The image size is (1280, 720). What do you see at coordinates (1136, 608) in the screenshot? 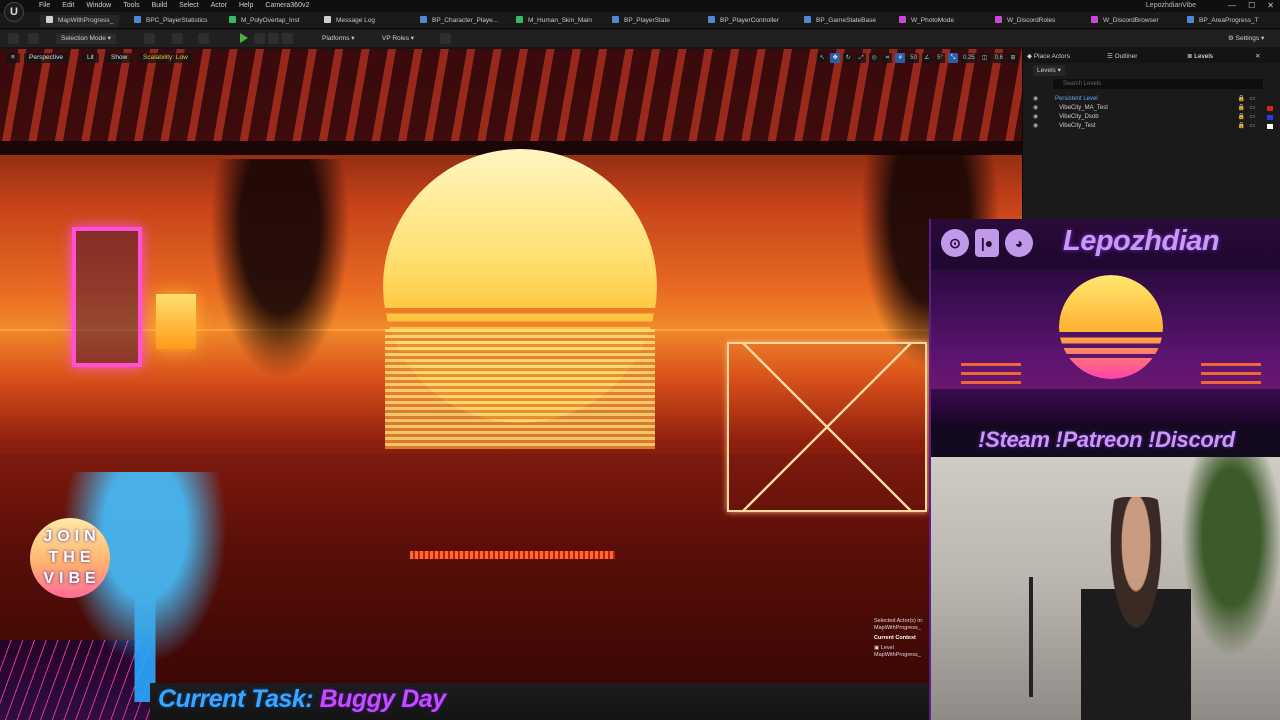
I see `streamer-graphic` at bounding box center [1136, 608].